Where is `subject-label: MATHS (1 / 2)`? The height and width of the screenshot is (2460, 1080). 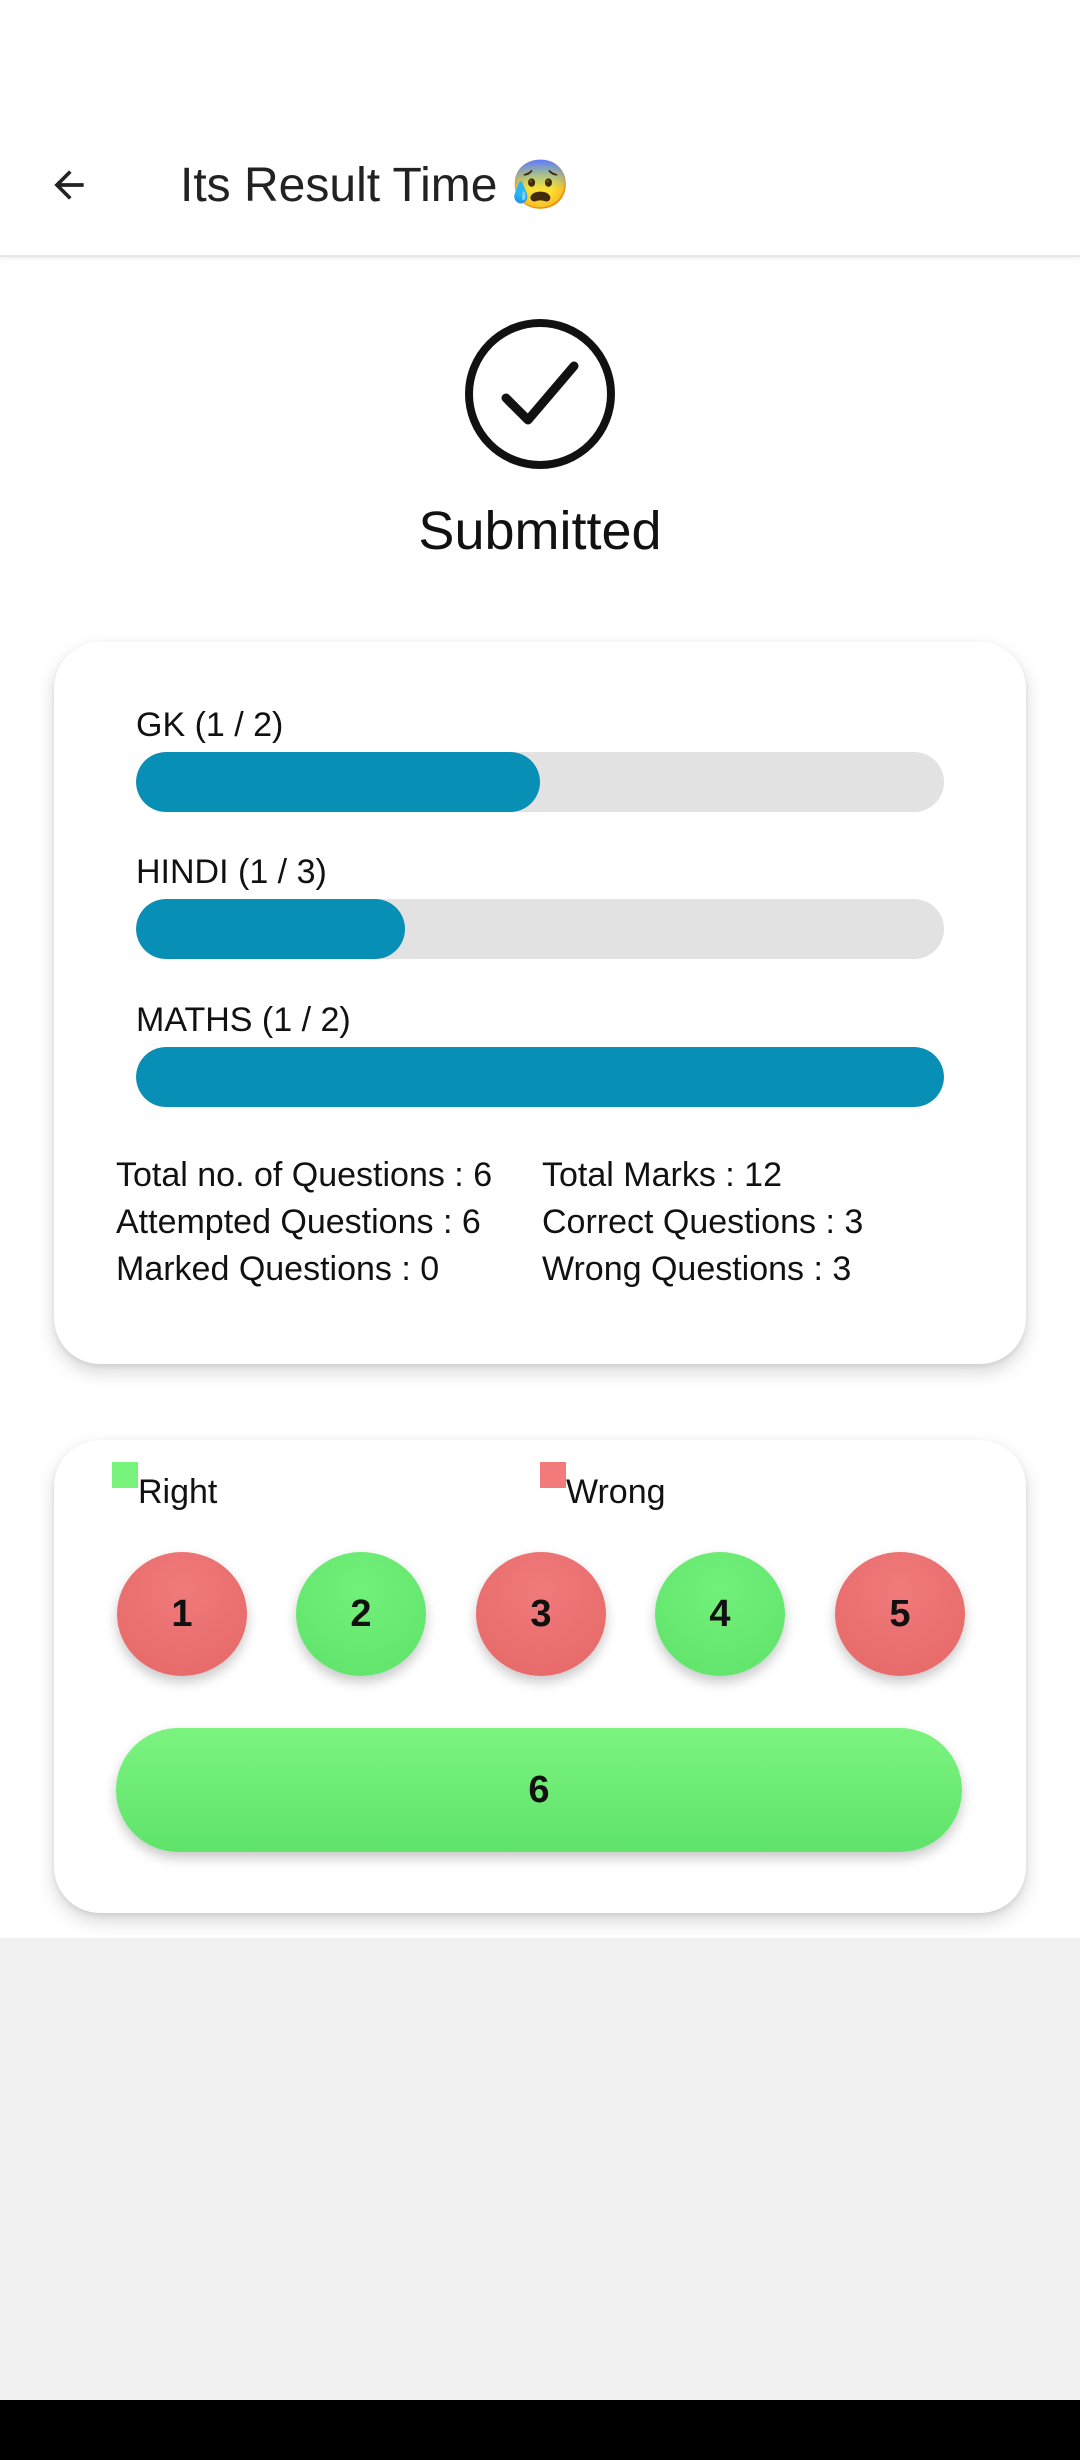 subject-label: MATHS (1 / 2) is located at coordinates (243, 1020).